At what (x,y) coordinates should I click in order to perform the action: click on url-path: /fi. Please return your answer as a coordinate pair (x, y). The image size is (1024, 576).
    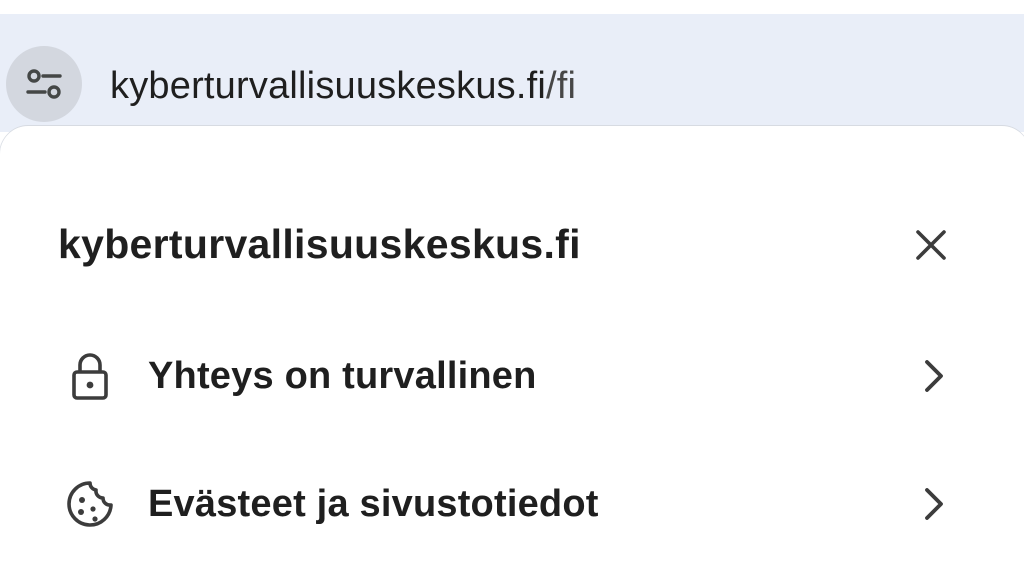
    Looking at the image, I should click on (561, 86).